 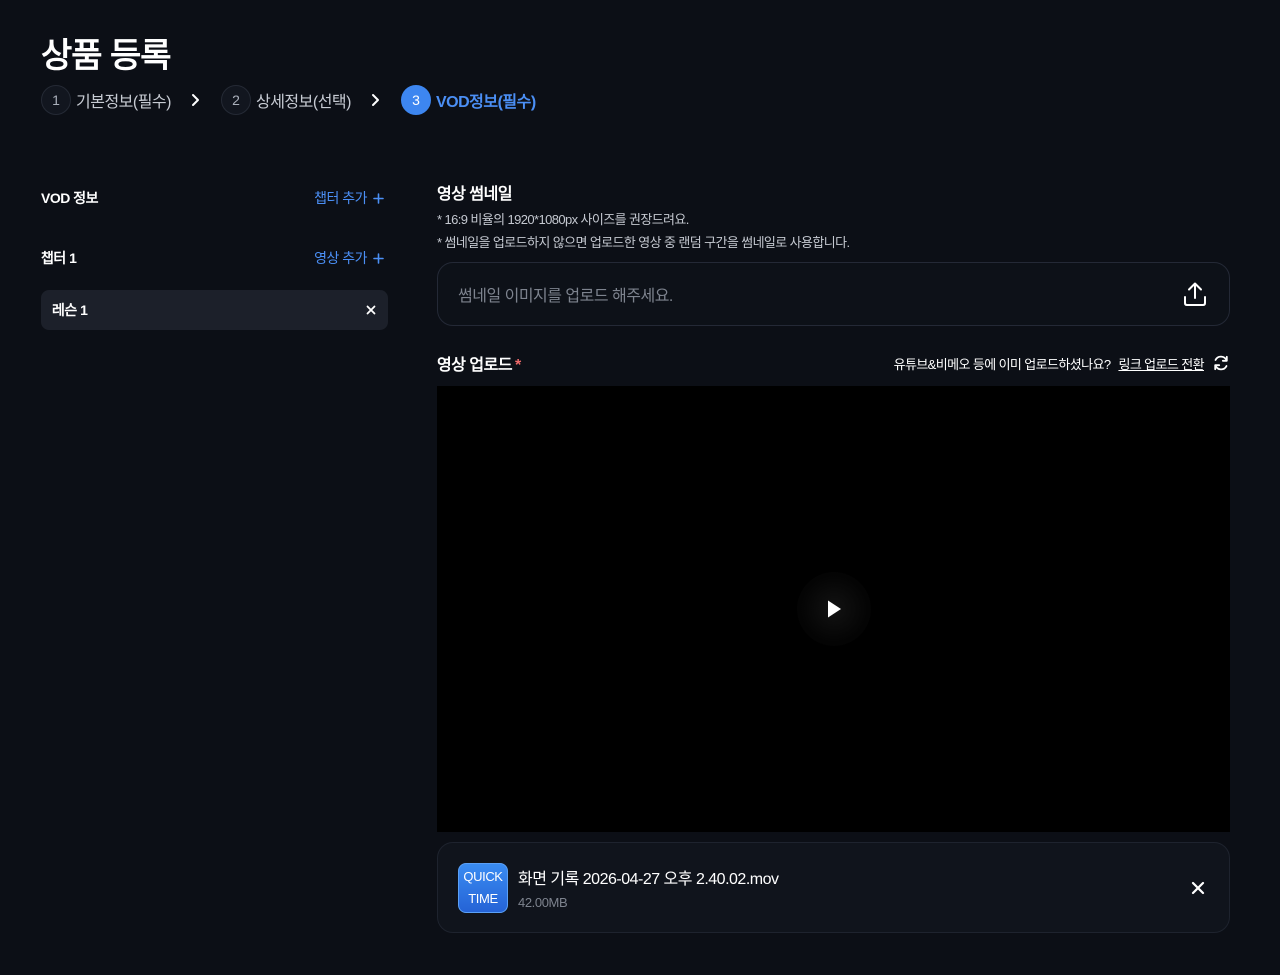 I want to click on add-chapter-button: 챕터 추가, so click(x=349, y=198).